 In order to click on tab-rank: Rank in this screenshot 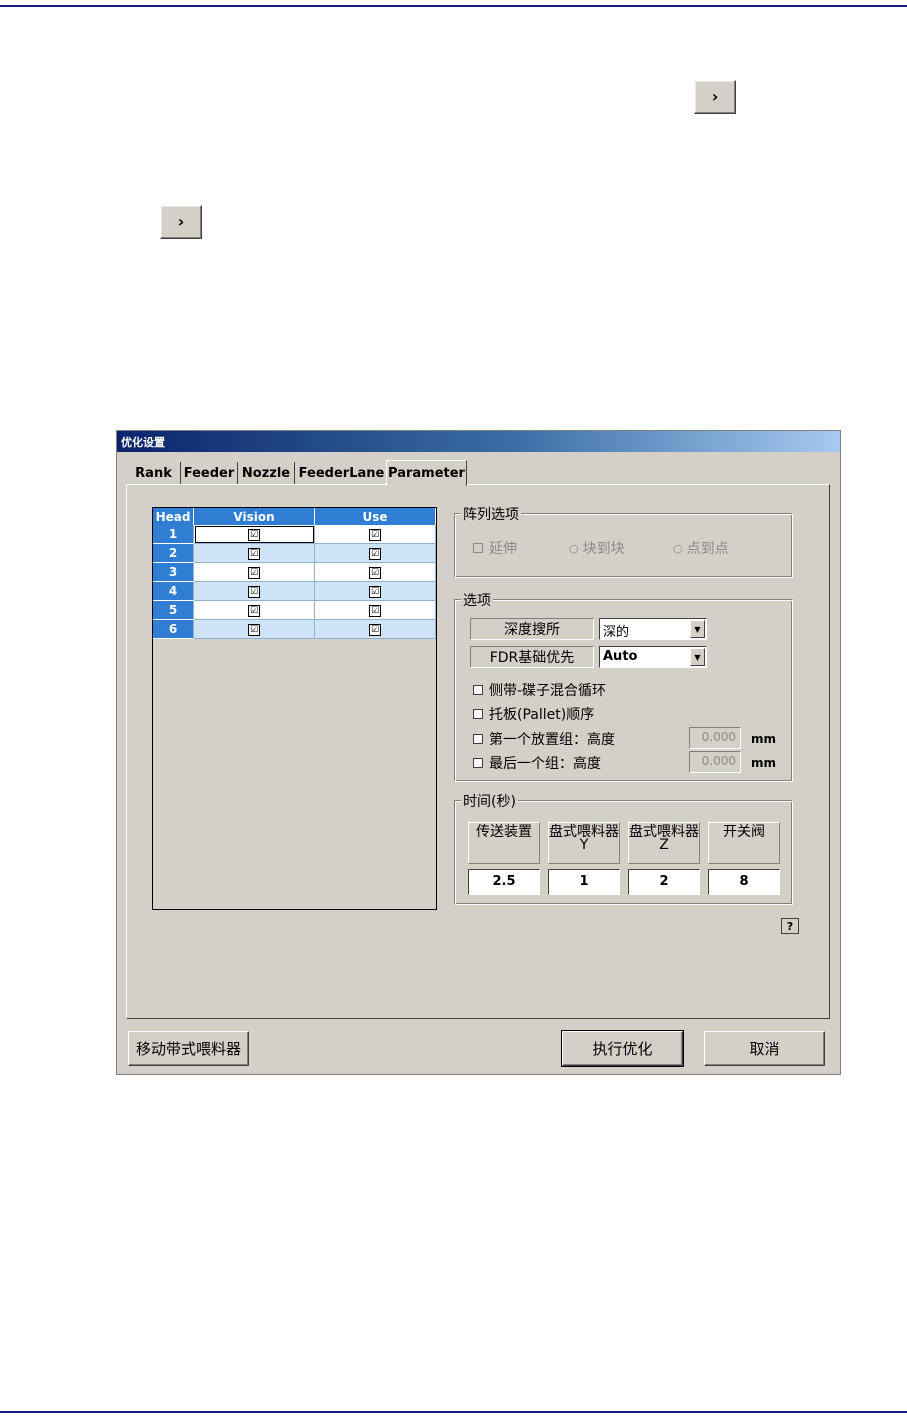, I will do `click(154, 473)`.